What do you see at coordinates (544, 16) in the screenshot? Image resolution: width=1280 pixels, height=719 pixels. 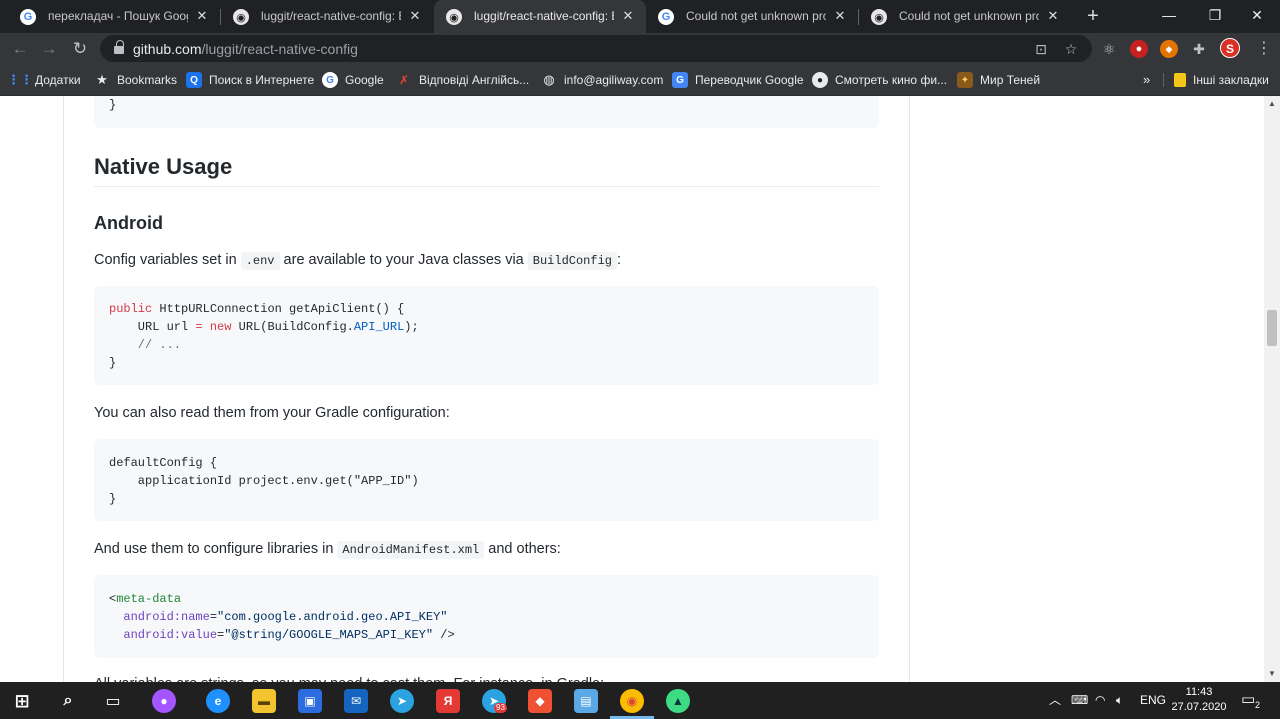 I see `tab-title: luggit/react-native-config: Brin` at bounding box center [544, 16].